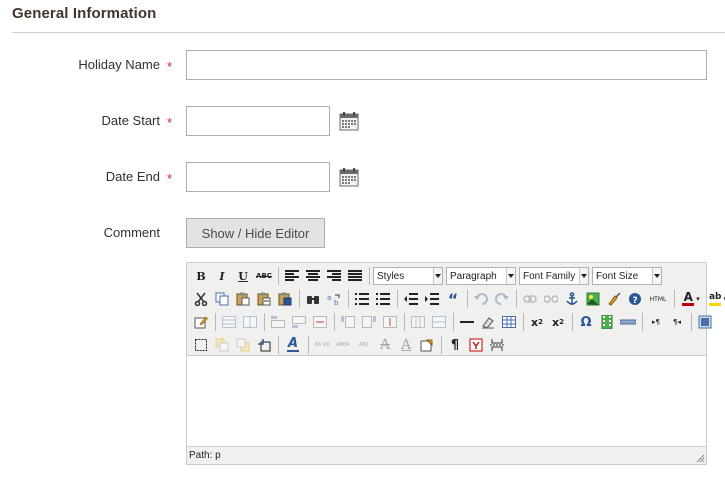  Describe the element at coordinates (293, 345) in the screenshot. I see `styleprops-icon: A` at that location.